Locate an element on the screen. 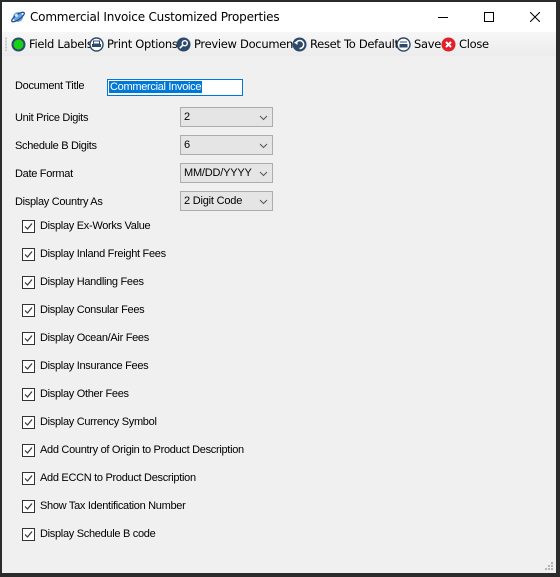  checkbox-label: Display Currency Symbol is located at coordinates (98, 422).